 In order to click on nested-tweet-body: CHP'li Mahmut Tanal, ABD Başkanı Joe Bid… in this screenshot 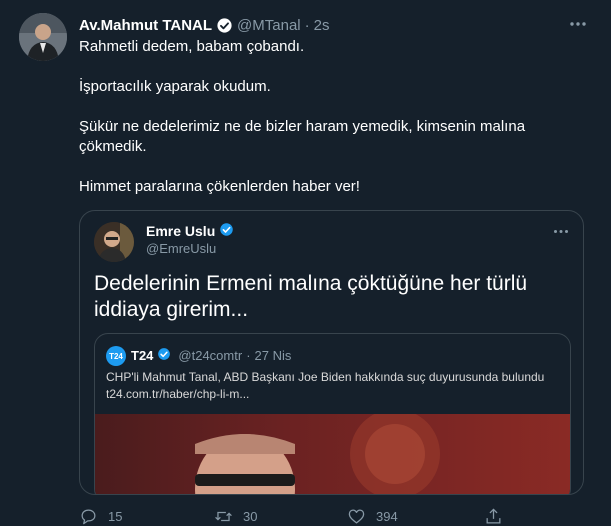, I will do `click(325, 377)`.